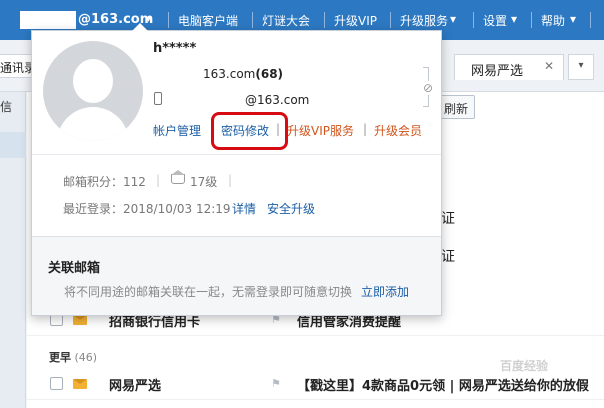 The image size is (604, 408). Describe the element at coordinates (177, 130) in the screenshot. I see `account-manage-link: 帐户管理` at that location.